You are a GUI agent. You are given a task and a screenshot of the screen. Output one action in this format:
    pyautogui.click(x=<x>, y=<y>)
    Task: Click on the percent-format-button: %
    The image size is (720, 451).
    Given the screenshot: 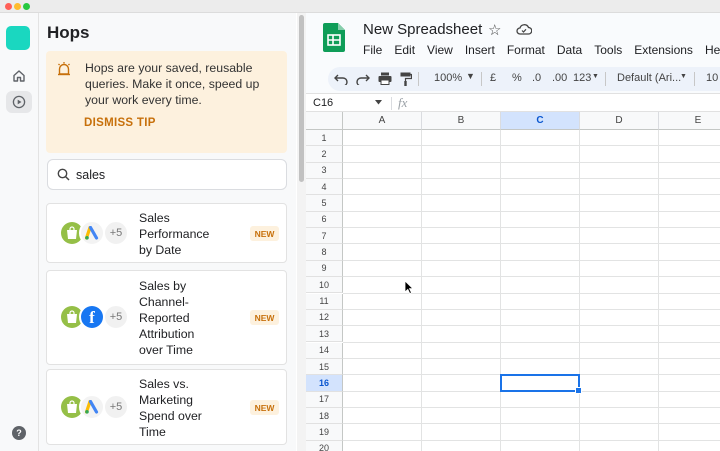 What is the action you would take?
    pyautogui.click(x=517, y=78)
    